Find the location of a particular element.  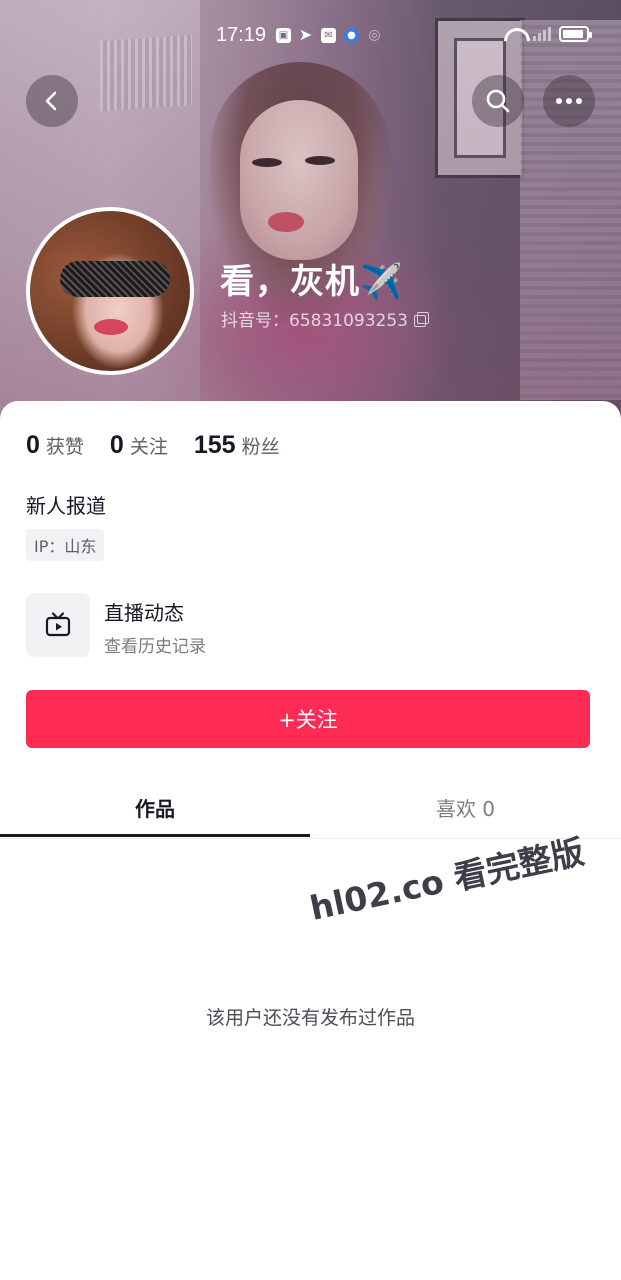

account-id-text: 抖音号：65831093253 is located at coordinates (314, 321).